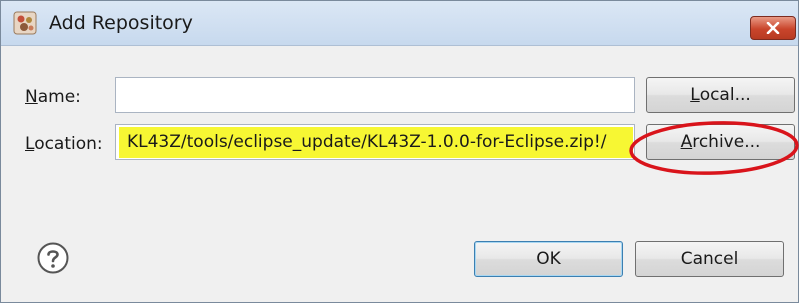 This screenshot has height=303, width=799. What do you see at coordinates (64, 144) in the screenshot?
I see `location-label: Location:` at bounding box center [64, 144].